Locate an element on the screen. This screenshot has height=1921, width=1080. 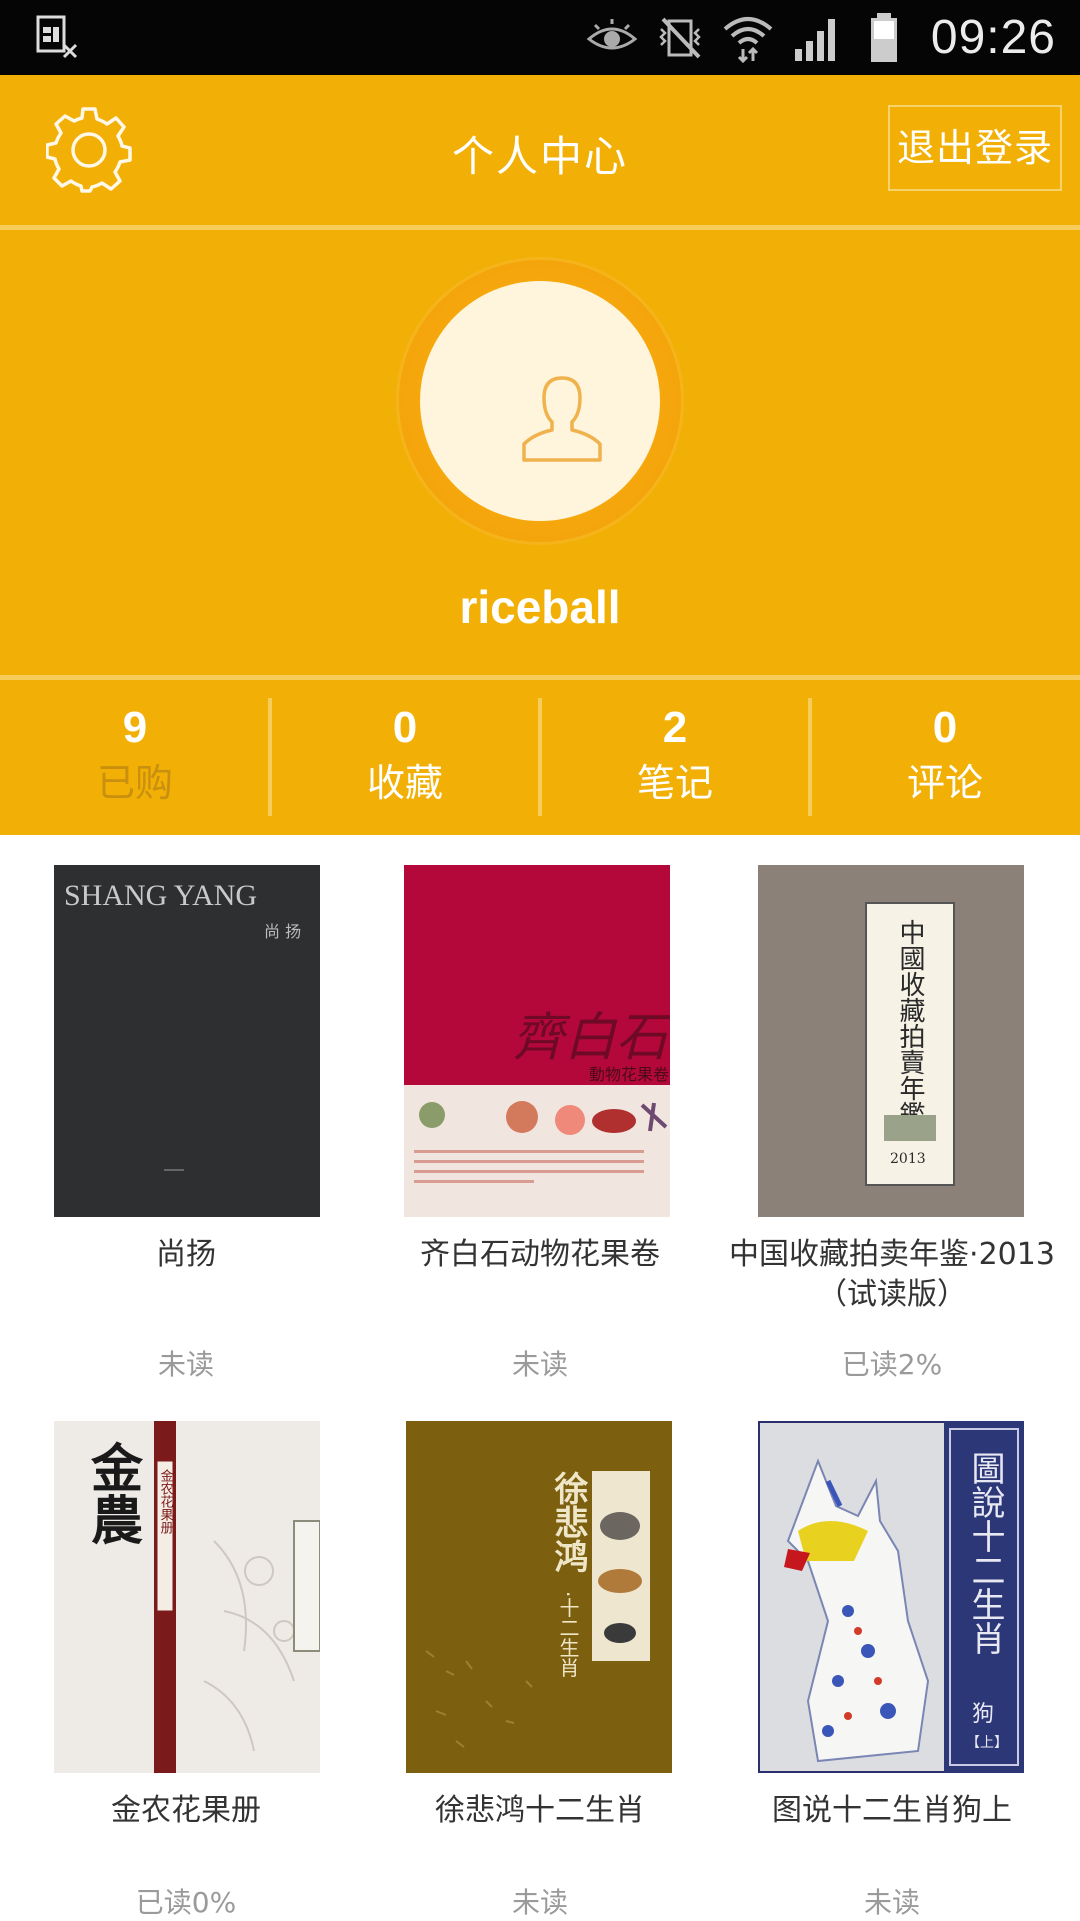
cover-text: 圖說十二生肖 is located at coordinates (985, 1553).